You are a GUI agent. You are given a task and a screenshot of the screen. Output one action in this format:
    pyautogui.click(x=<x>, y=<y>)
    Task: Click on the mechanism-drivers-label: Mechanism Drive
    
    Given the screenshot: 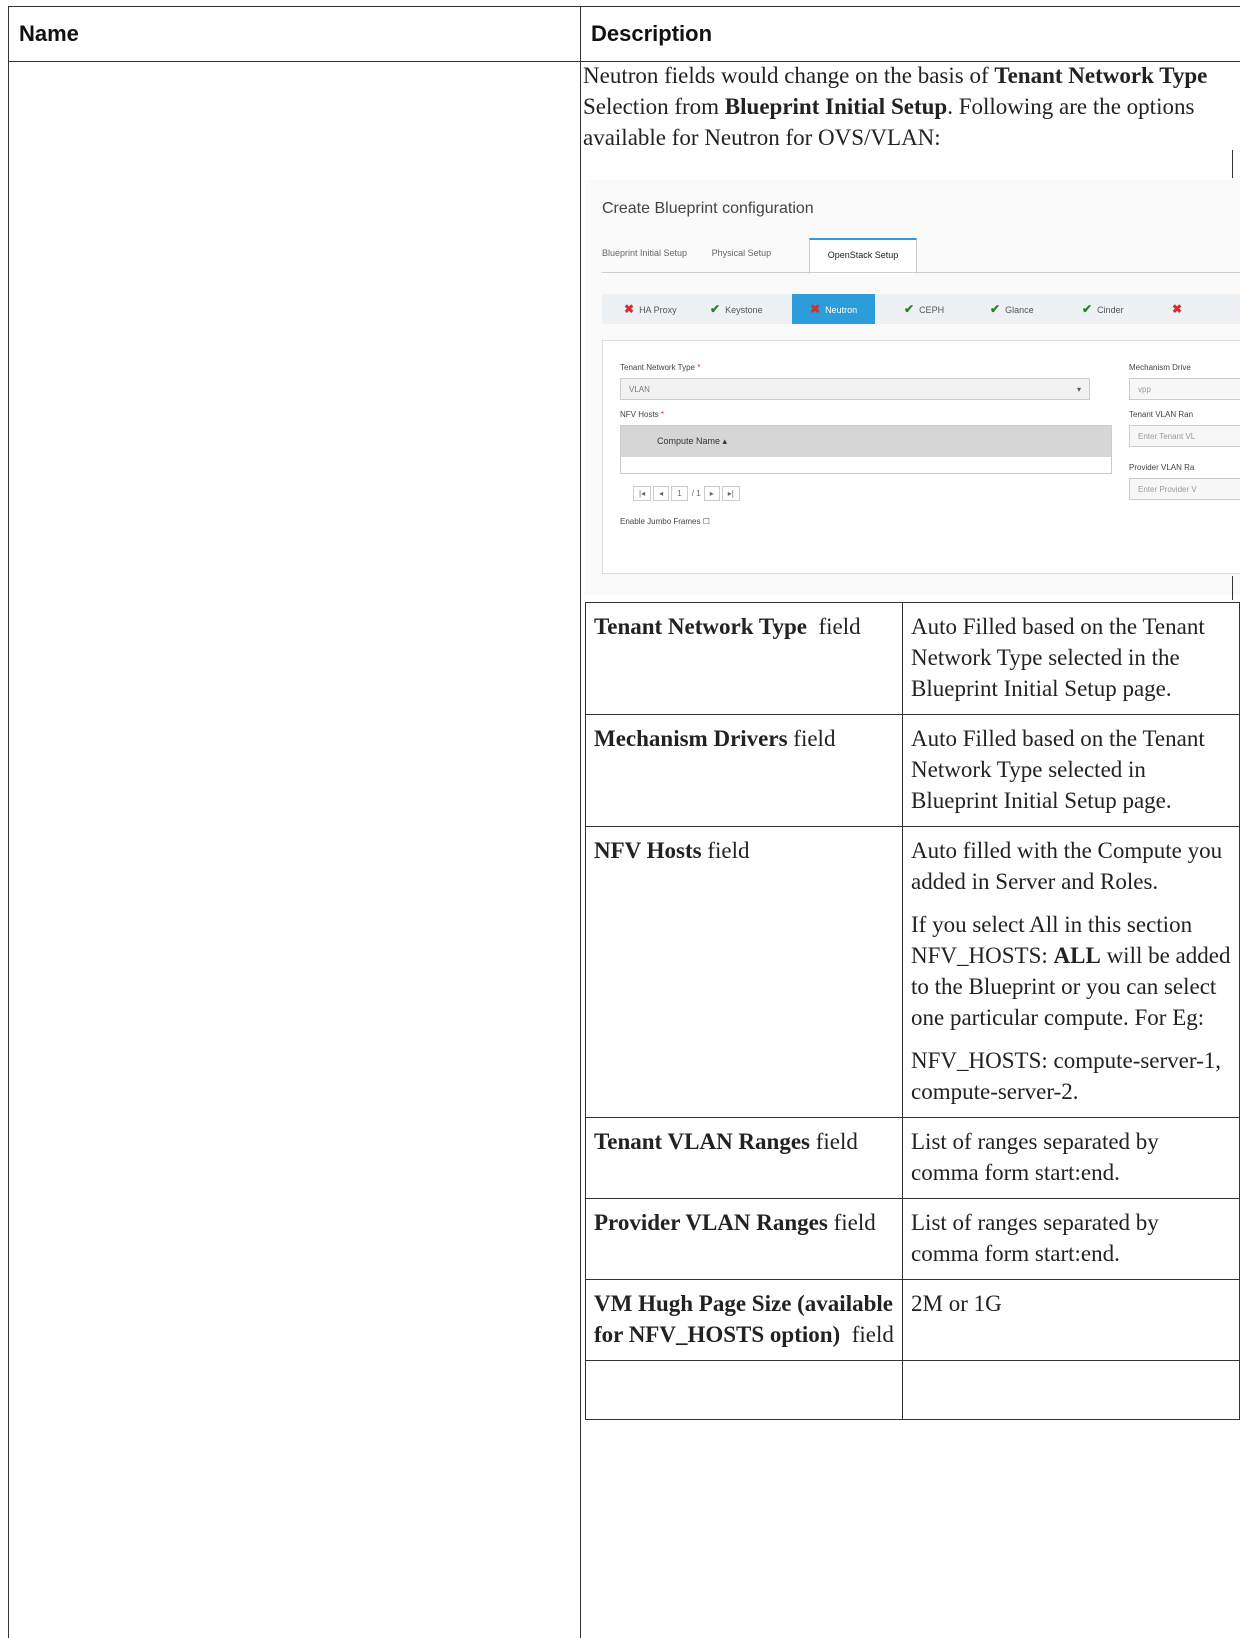 What is the action you would take?
    pyautogui.click(x=1160, y=367)
    